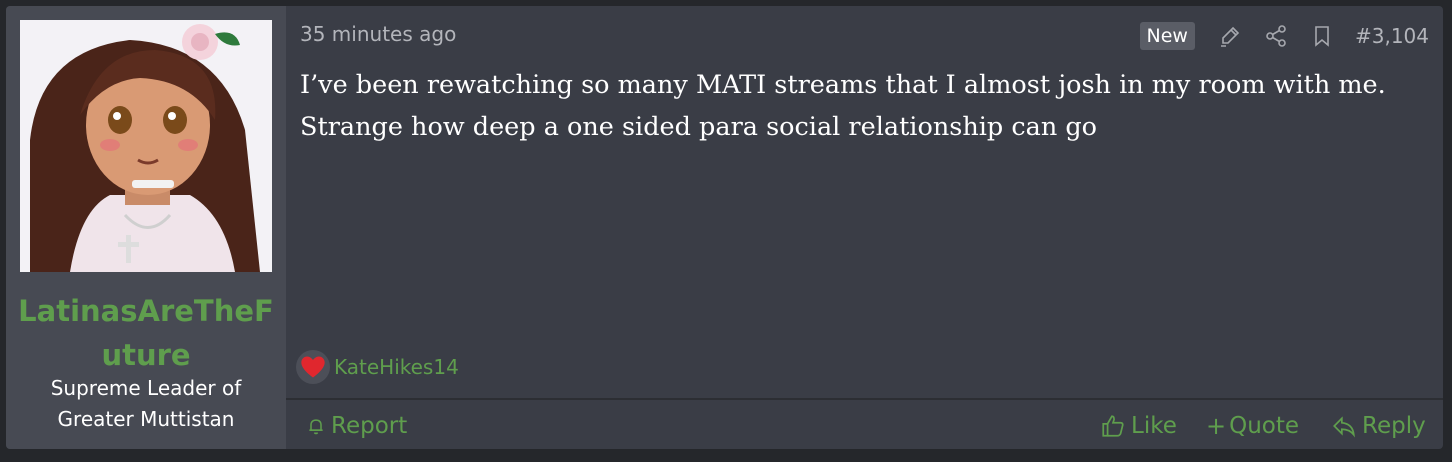  What do you see at coordinates (1154, 426) in the screenshot?
I see `like-label: Like` at bounding box center [1154, 426].